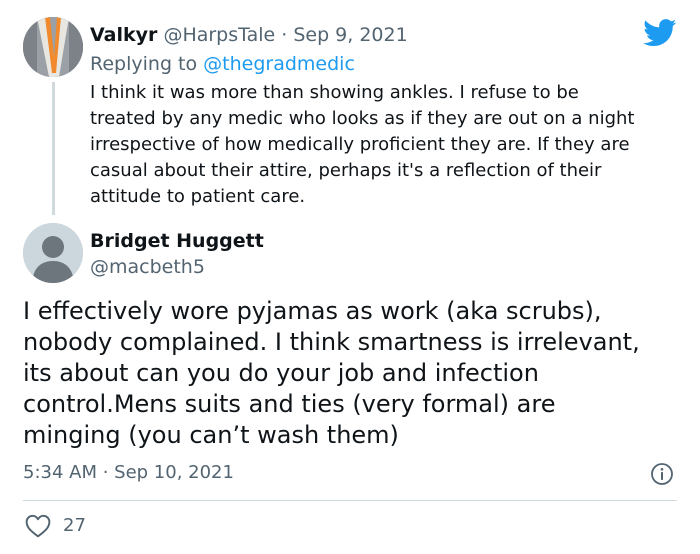 The width and height of the screenshot is (700, 554). Describe the element at coordinates (147, 267) in the screenshot. I see `main-handle: @macbeth5` at that location.